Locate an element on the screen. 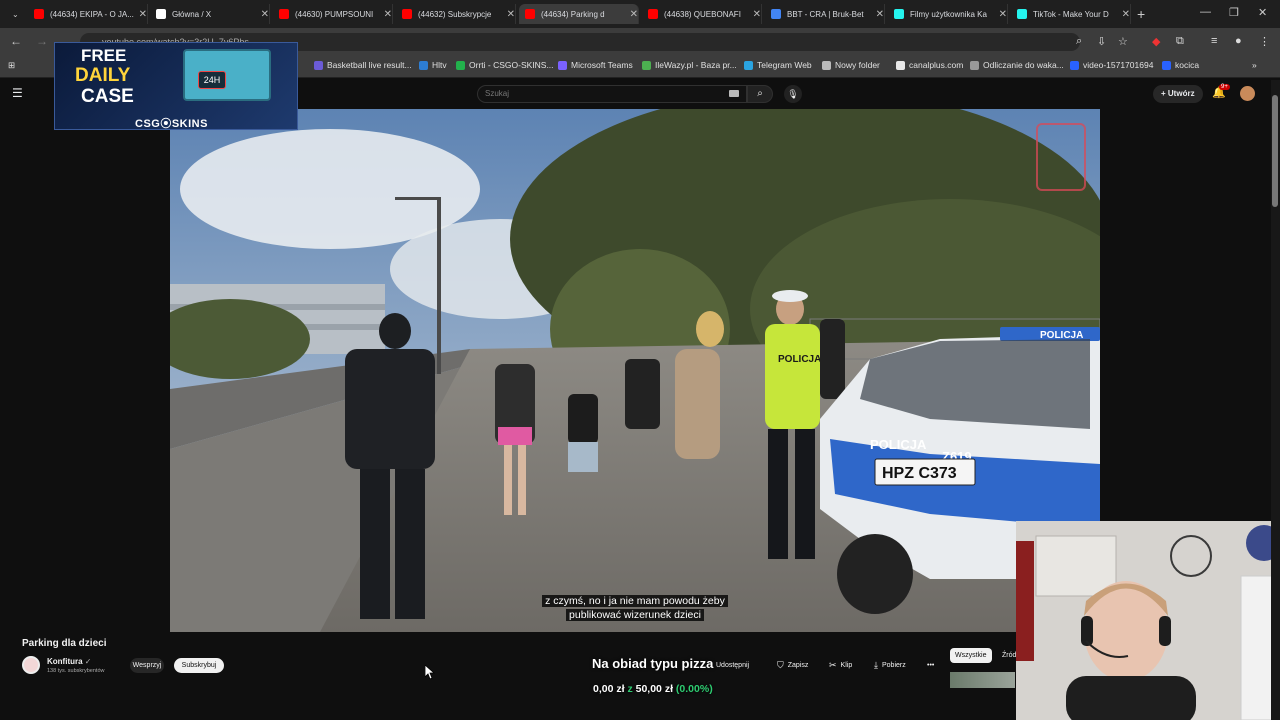 The image size is (1280, 720). close-window-button: ✕ is located at coordinates (1262, 12).